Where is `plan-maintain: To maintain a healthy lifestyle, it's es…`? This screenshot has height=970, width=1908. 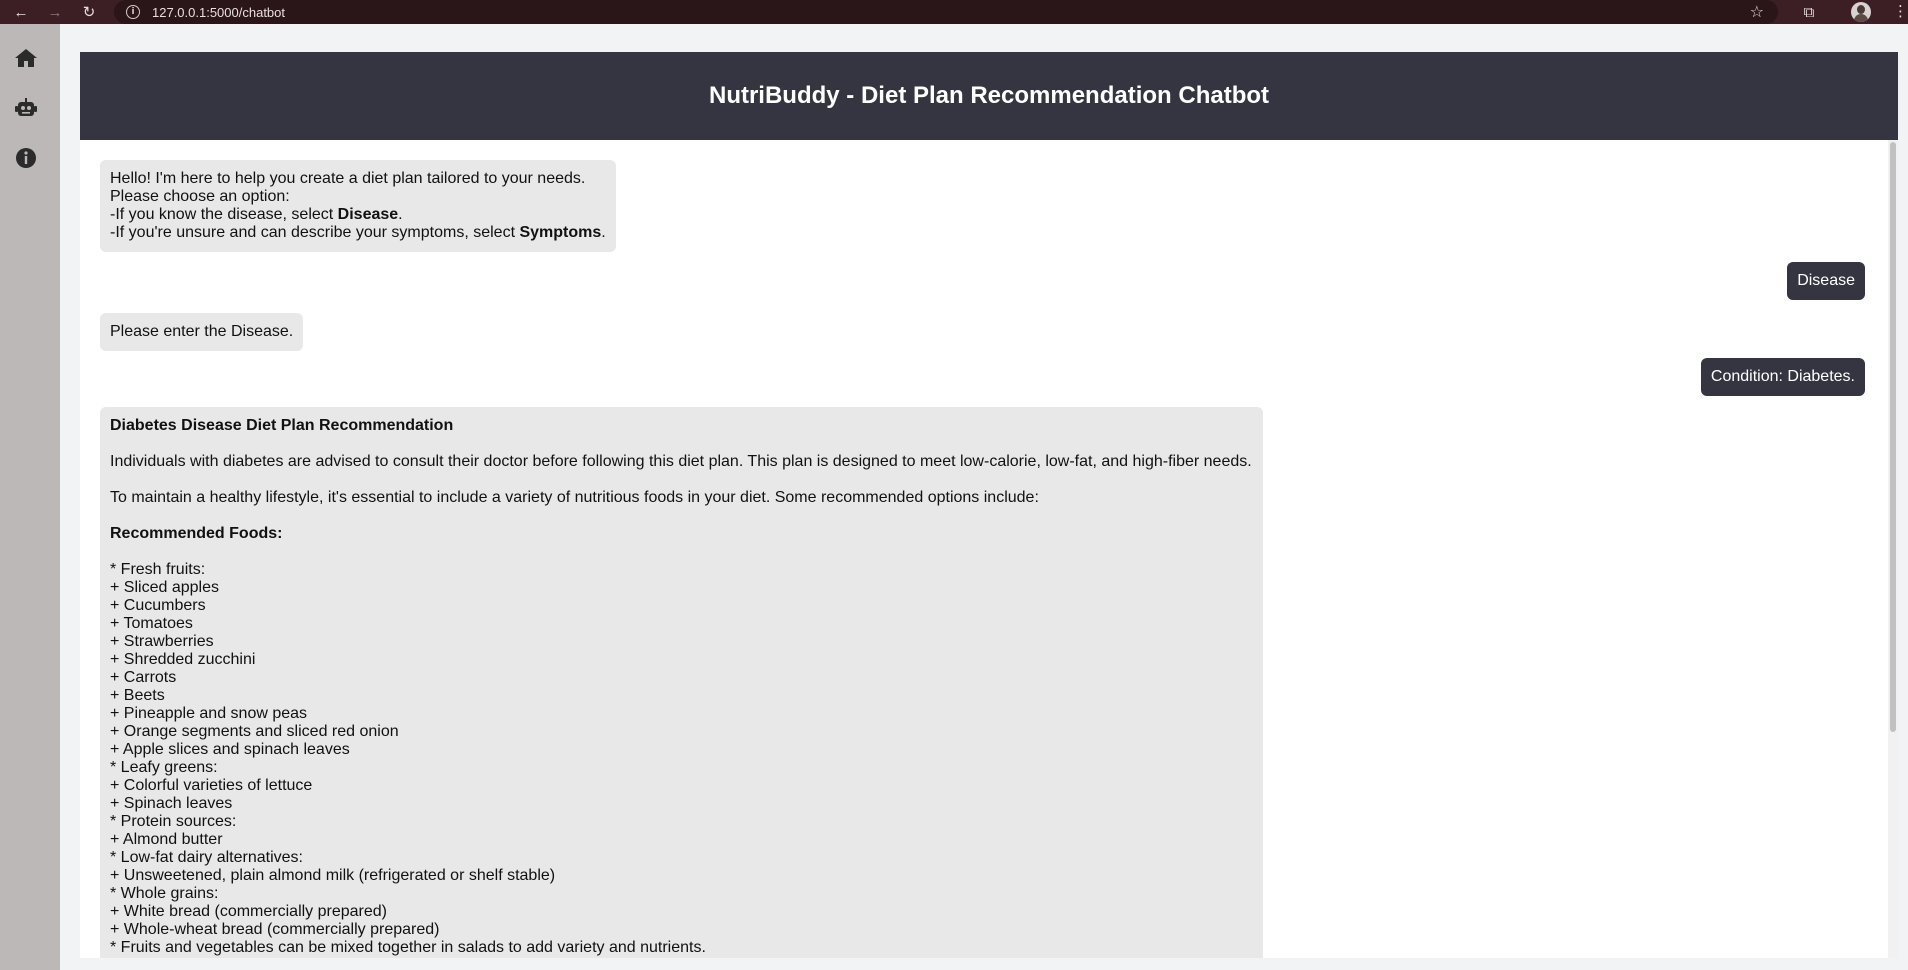 plan-maintain: To maintain a healthy lifestyle, it's es… is located at coordinates (574, 497).